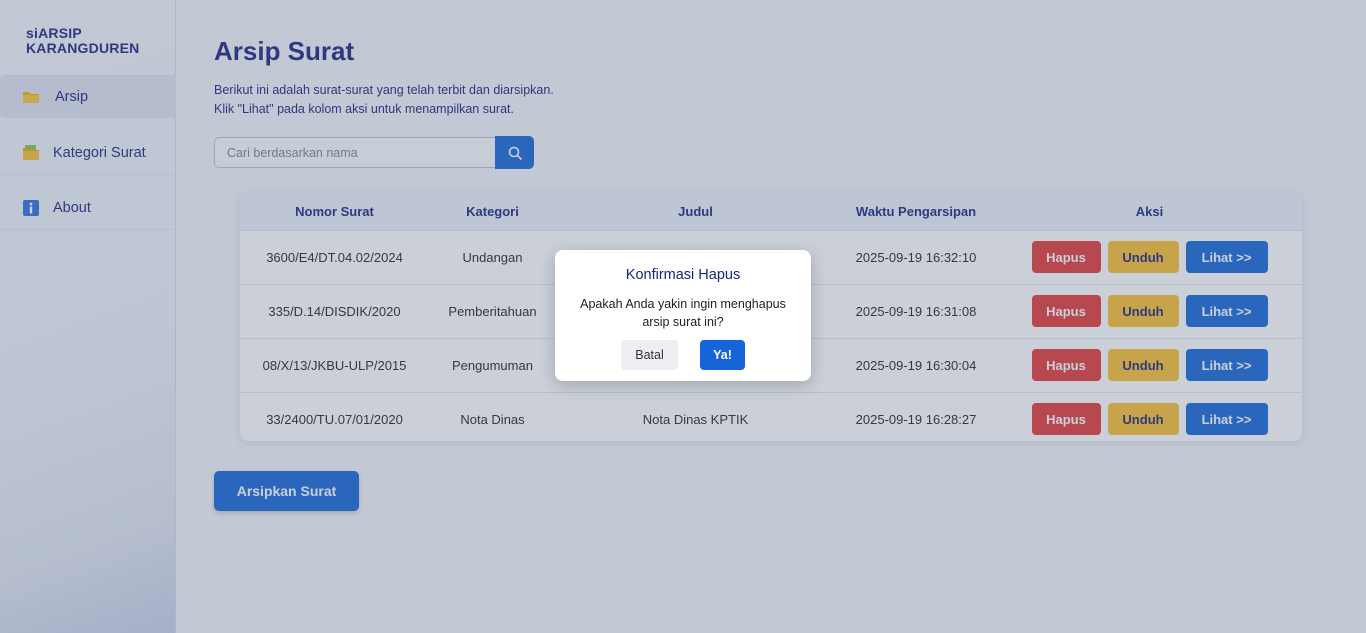 Image resolution: width=1366 pixels, height=633 pixels. What do you see at coordinates (683, 304) in the screenshot?
I see `dialog-message-line-1: Apakah Anda yakin ingin menghapus` at bounding box center [683, 304].